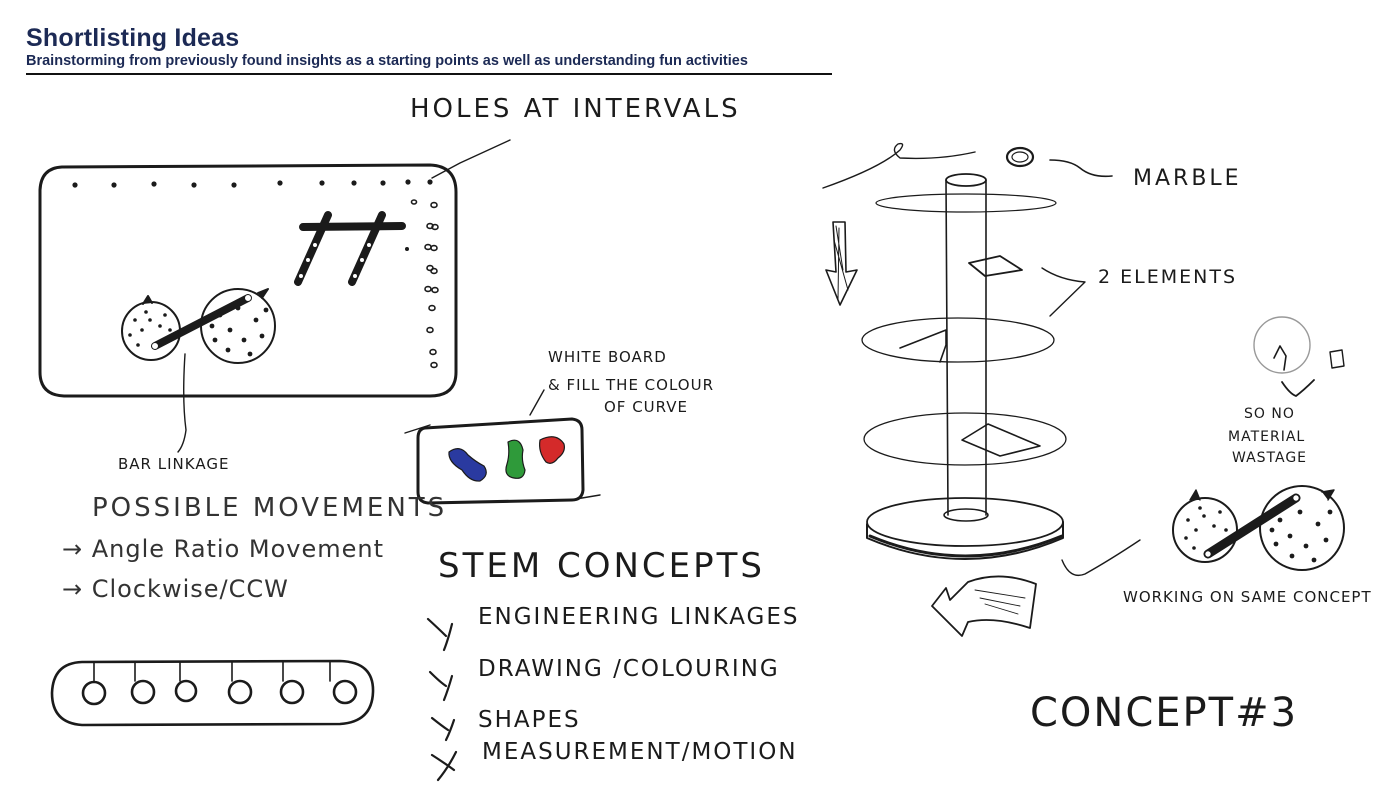 This screenshot has height=788, width=1400. Describe the element at coordinates (1270, 458) in the screenshot. I see `wastage-label-line3: wastage` at that location.